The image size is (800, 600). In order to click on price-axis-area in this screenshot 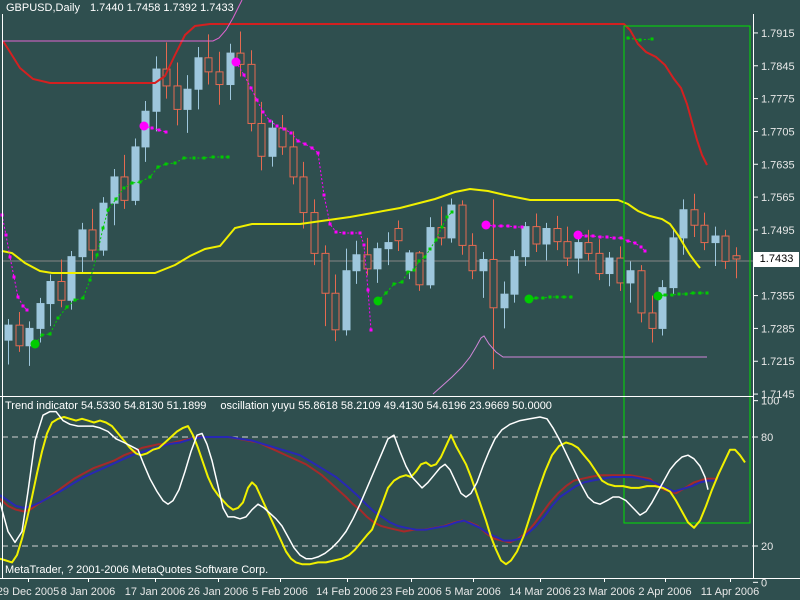, I will do `click(777, 296)`.